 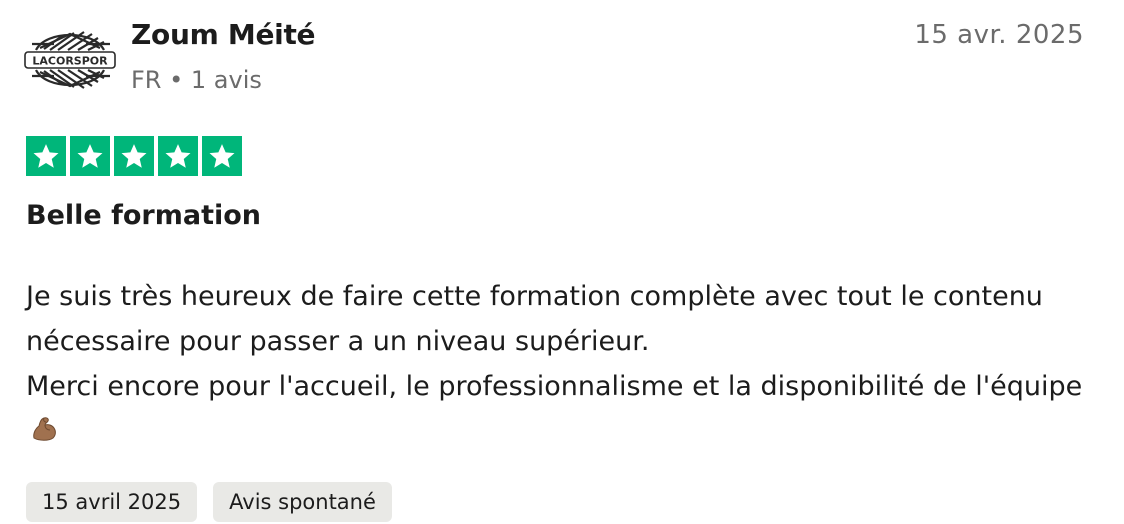 What do you see at coordinates (209, 502) in the screenshot?
I see `review-tags: 15 avril 2025 Avis spontané` at bounding box center [209, 502].